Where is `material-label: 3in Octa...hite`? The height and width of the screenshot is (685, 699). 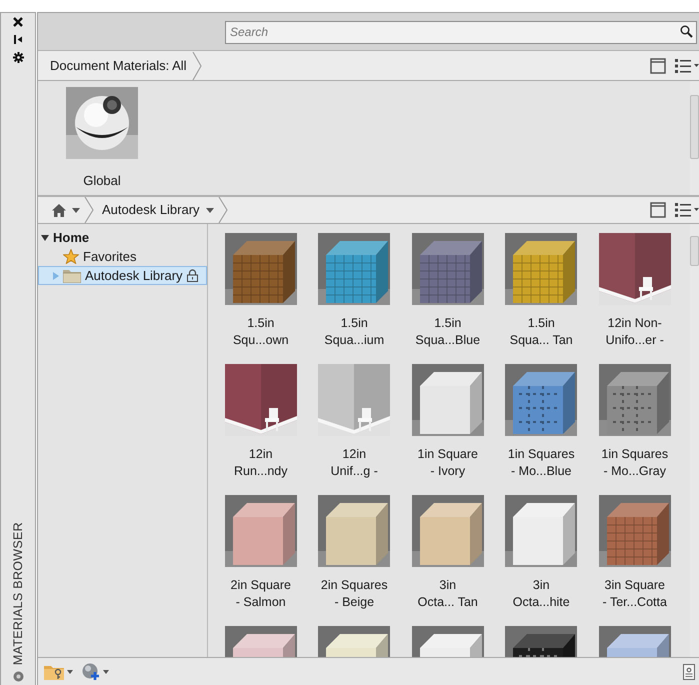
material-label: 3in Octa...hite is located at coordinates (541, 594).